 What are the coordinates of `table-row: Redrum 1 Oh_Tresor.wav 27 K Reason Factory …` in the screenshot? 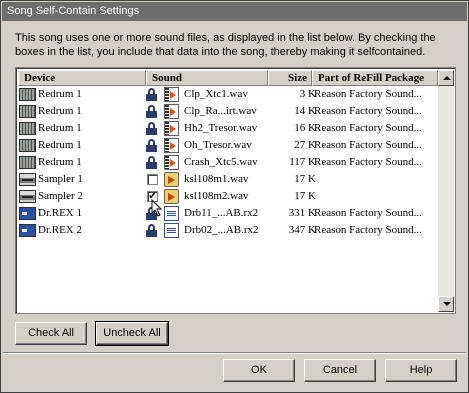 It's located at (228, 145).